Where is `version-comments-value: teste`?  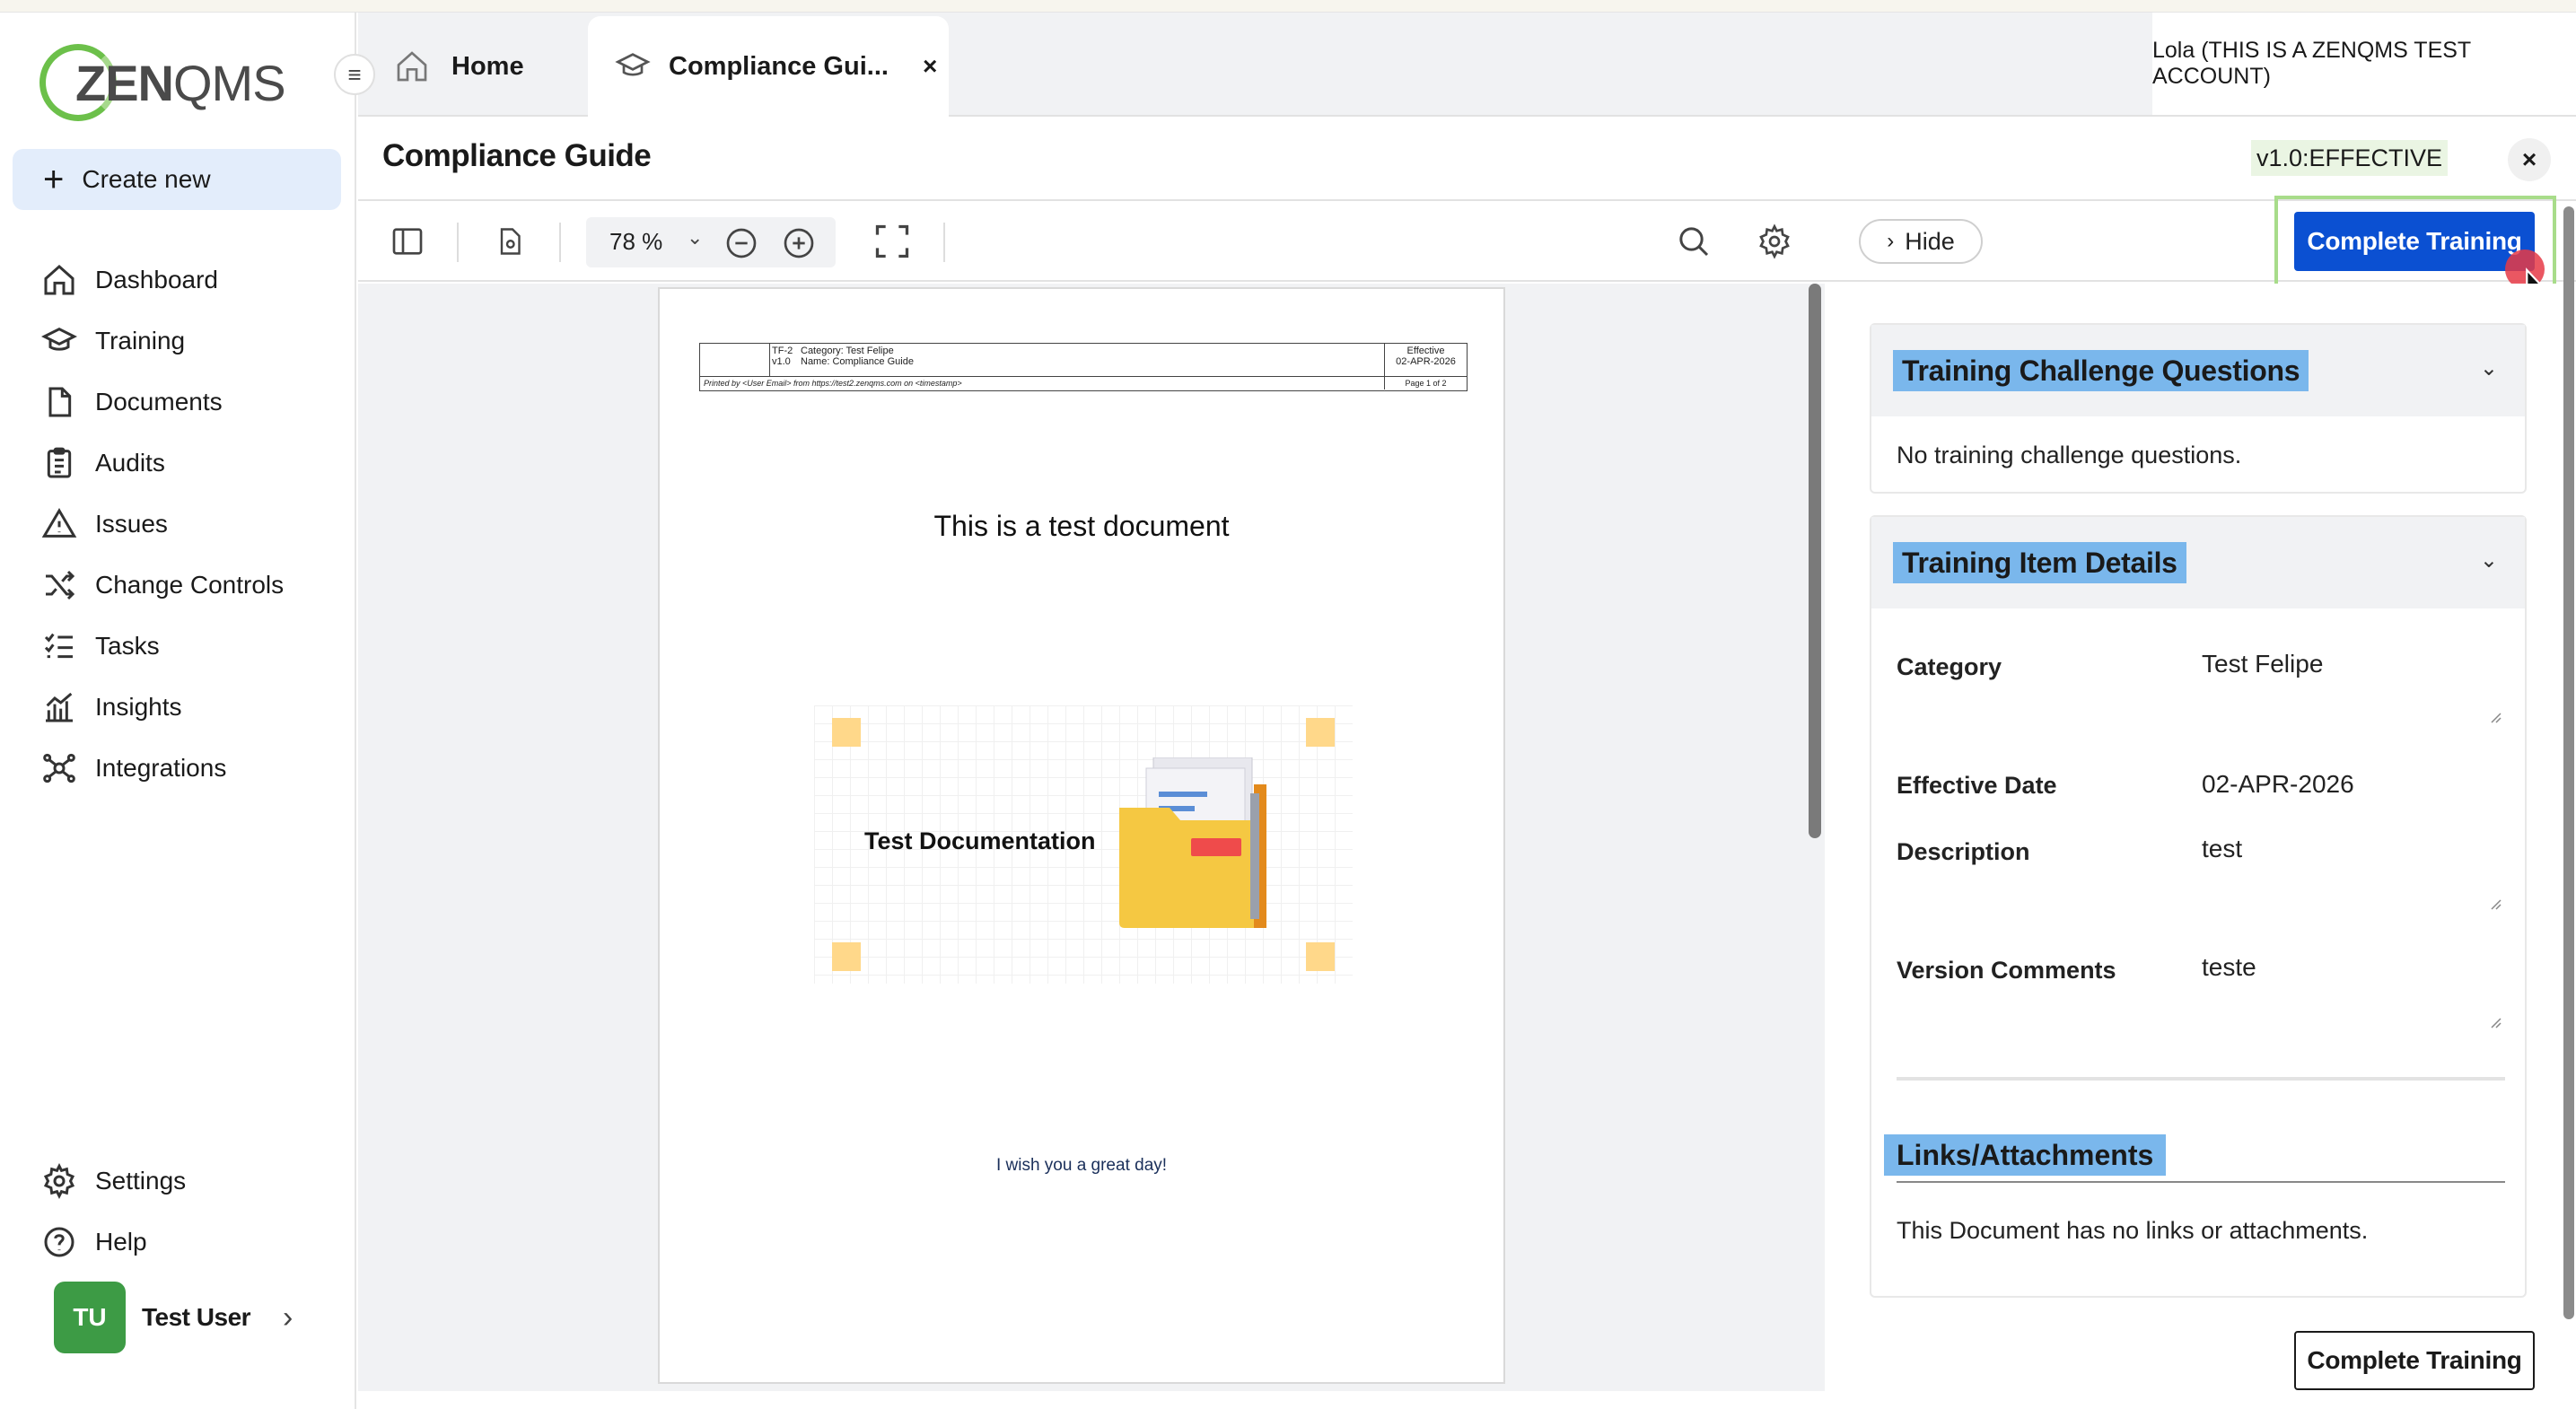 version-comments-value: teste is located at coordinates (2229, 967).